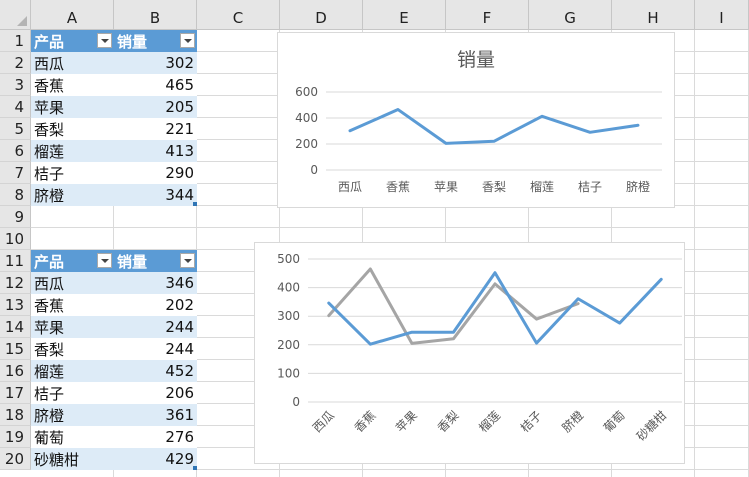 This screenshot has height=477, width=749. What do you see at coordinates (15, 217) in the screenshot?
I see `row-header-9: 9` at bounding box center [15, 217].